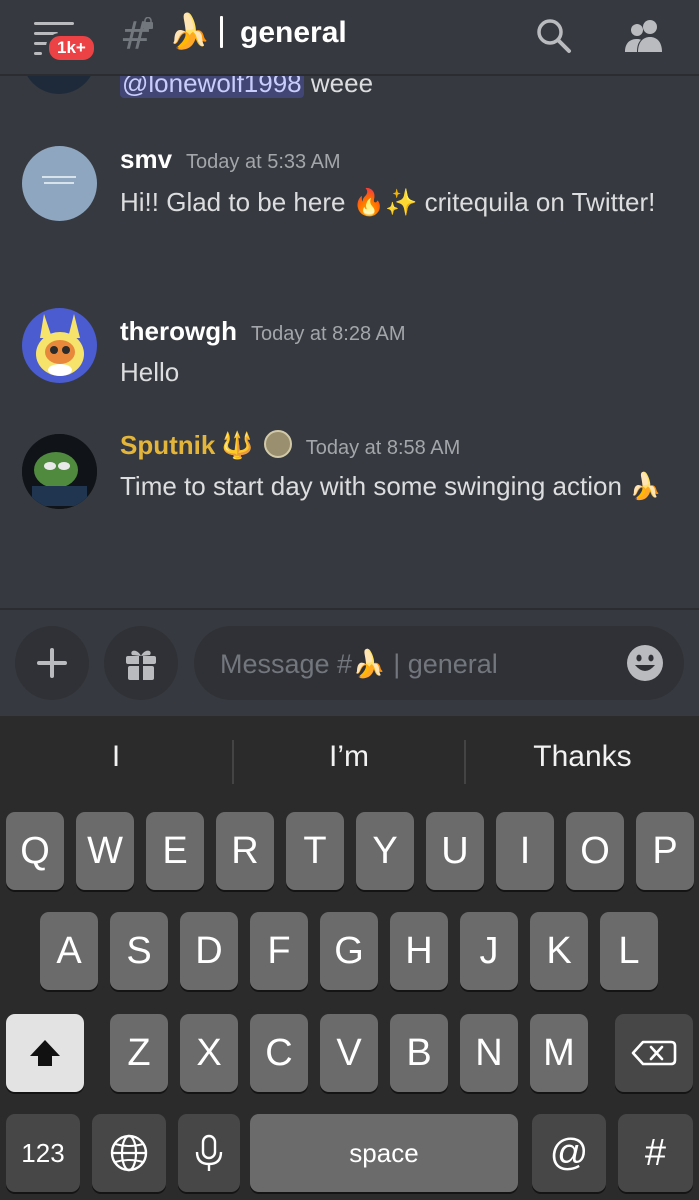 Image resolution: width=699 pixels, height=1200 pixels. Describe the element at coordinates (263, 162) in the screenshot. I see `timestamp: Today at 5:33 AM` at that location.